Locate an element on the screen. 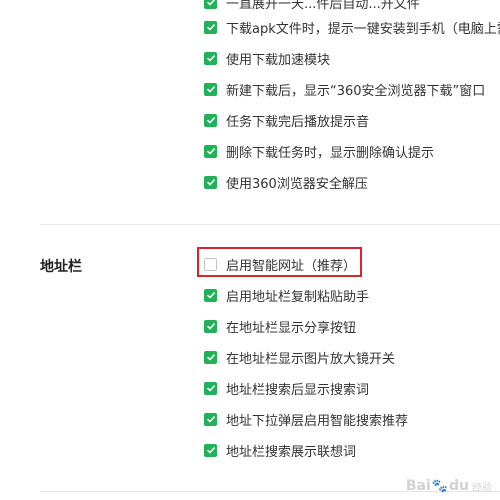  checkbox-option-smart-search-recommend: 地址下拉弹层启用智能搜索推荐 is located at coordinates (306, 419).